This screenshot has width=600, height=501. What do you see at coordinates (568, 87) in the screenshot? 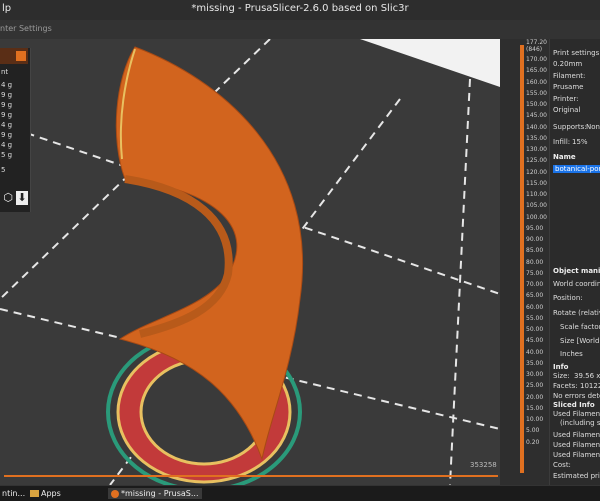
I see `filament-profile-select: Prusame` at bounding box center [568, 87].